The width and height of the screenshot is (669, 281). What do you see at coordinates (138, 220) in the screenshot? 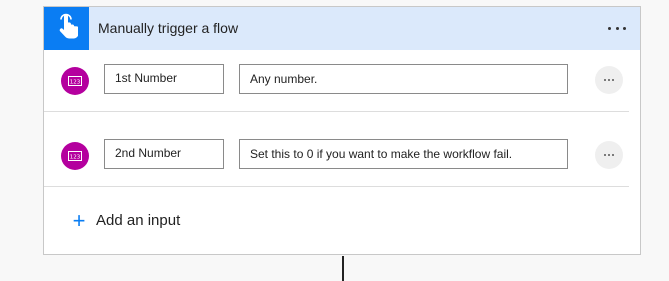
I see `add-input-label: Add an input` at bounding box center [138, 220].